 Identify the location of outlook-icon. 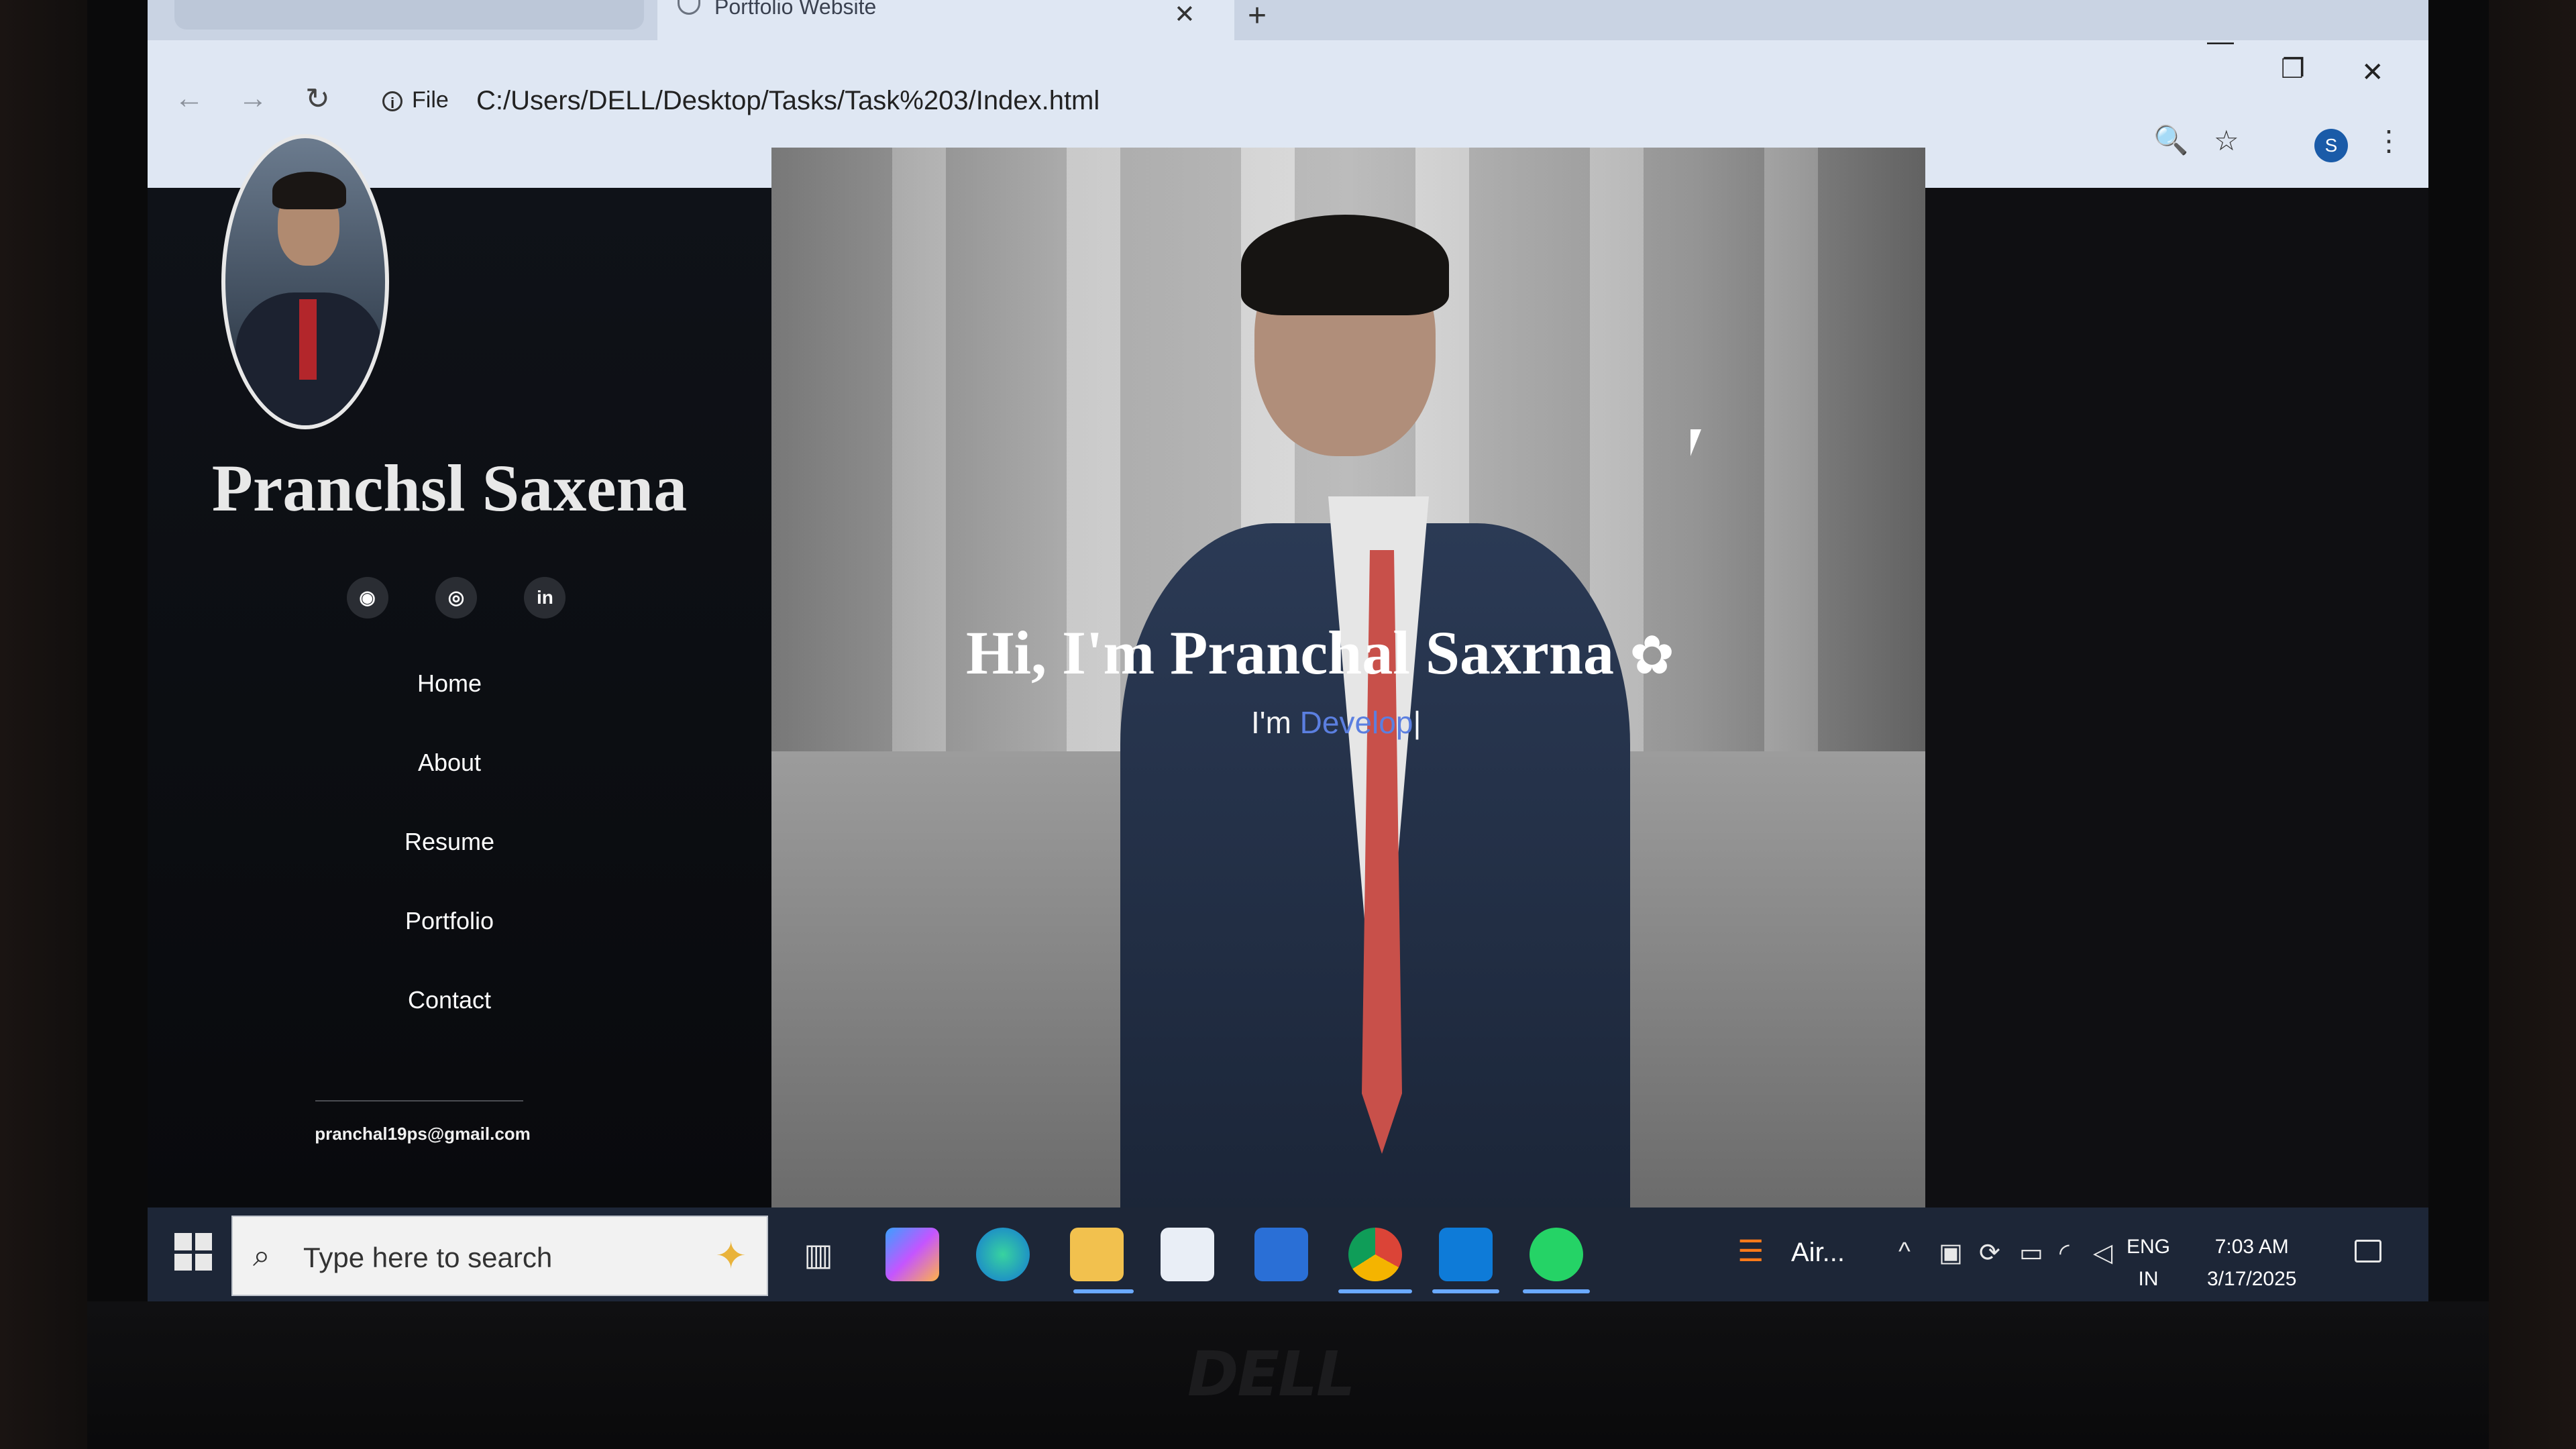
(1281, 1254).